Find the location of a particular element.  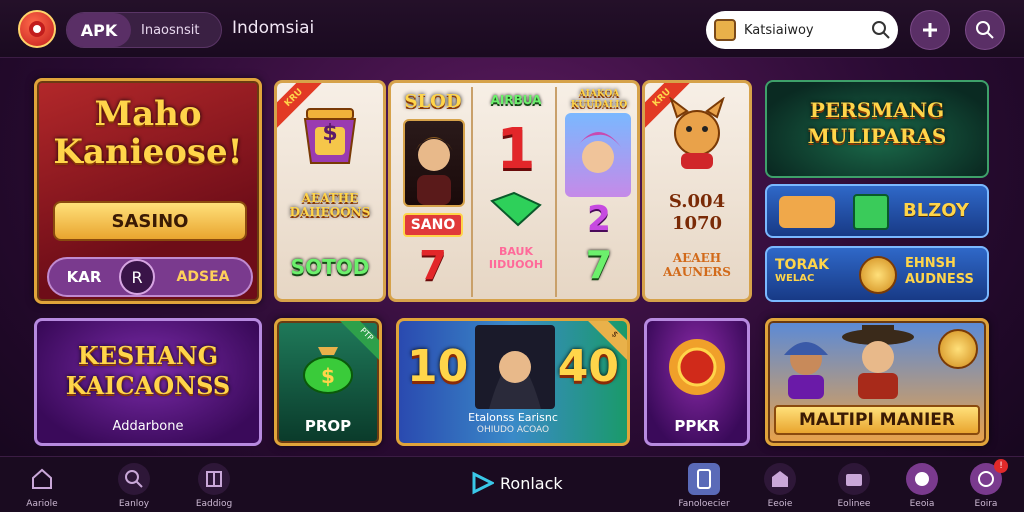

bonus-panel-2-left-1: TORAK is located at coordinates (802, 265).